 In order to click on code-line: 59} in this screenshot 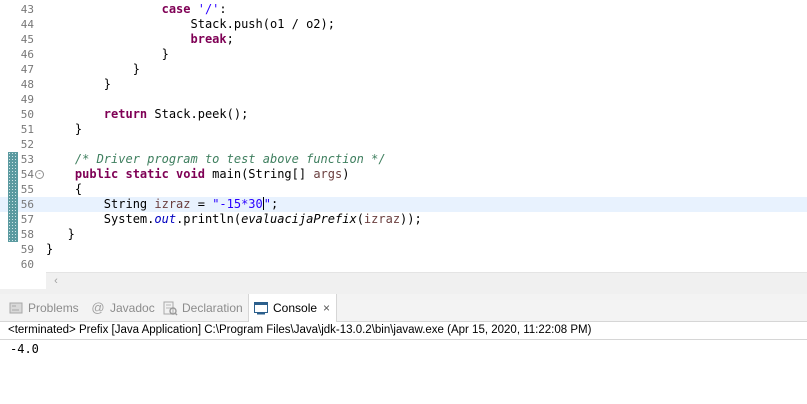, I will do `click(403, 249)`.